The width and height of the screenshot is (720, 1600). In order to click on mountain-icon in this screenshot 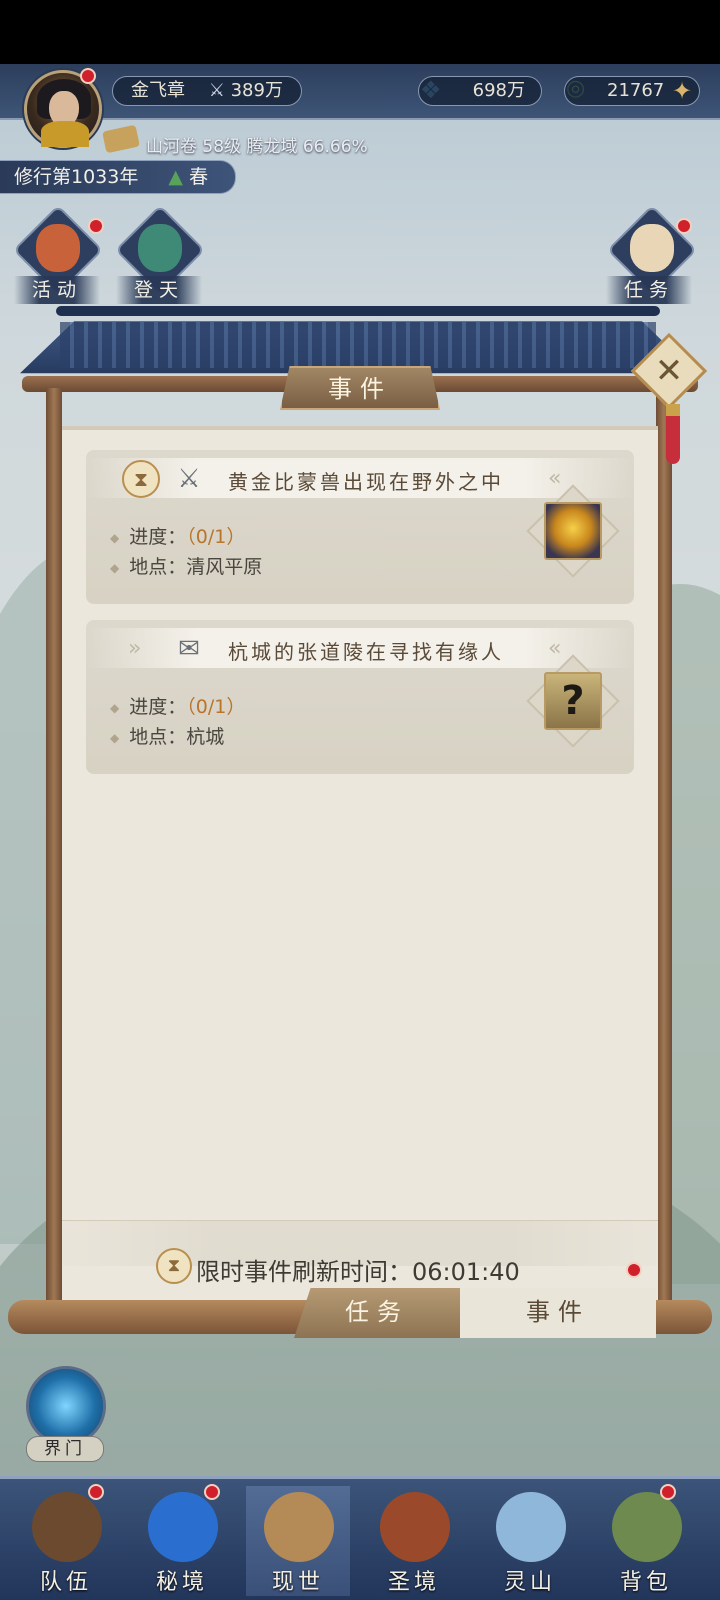, I will do `click(531, 1527)`.